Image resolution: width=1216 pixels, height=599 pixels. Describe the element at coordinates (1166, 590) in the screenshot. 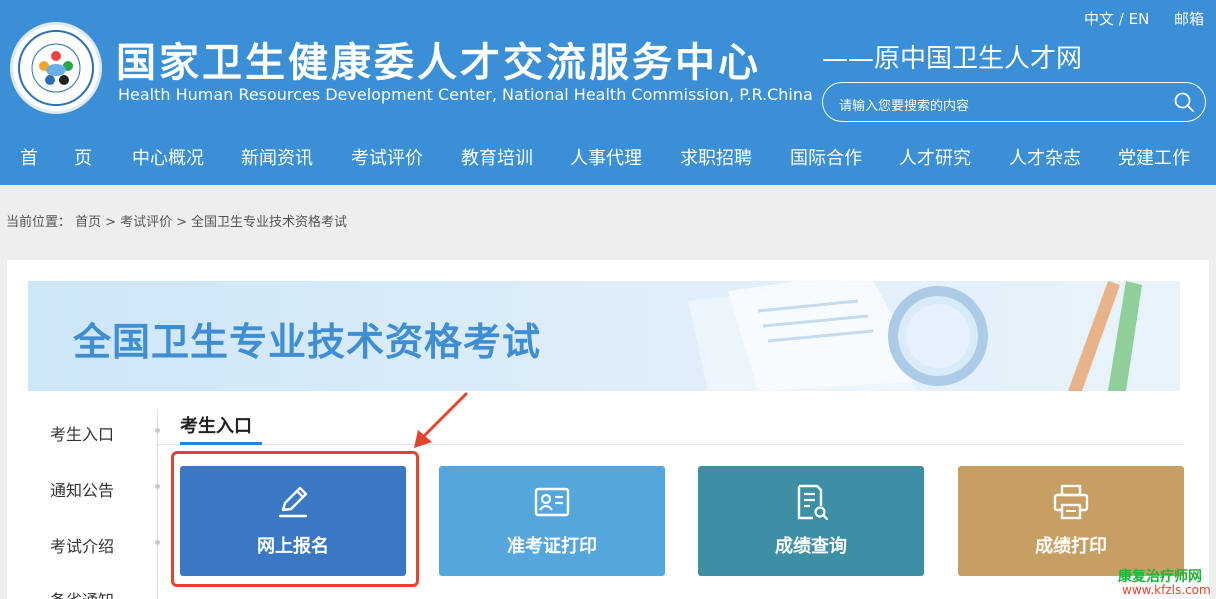

I see `watermark-url: www.kfzls.com` at that location.